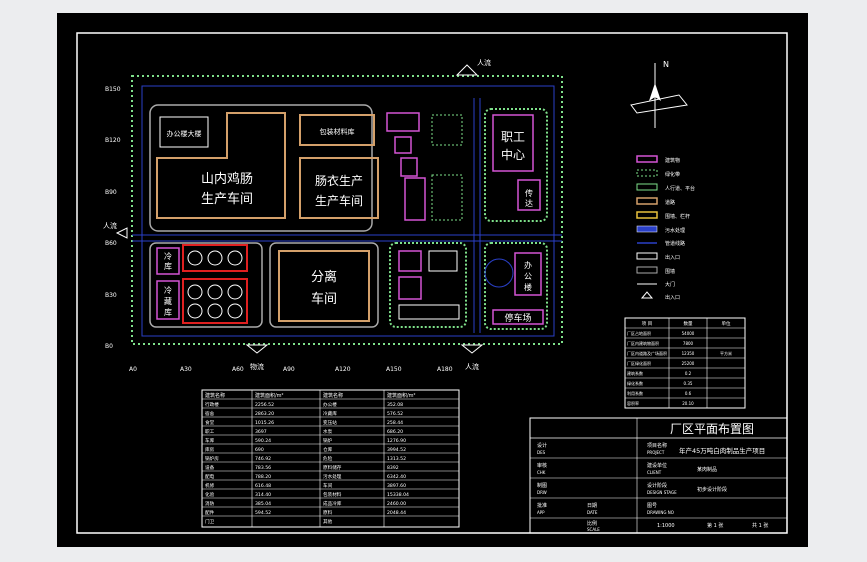  I want to click on entrance-left-arrow, so click(121, 233).